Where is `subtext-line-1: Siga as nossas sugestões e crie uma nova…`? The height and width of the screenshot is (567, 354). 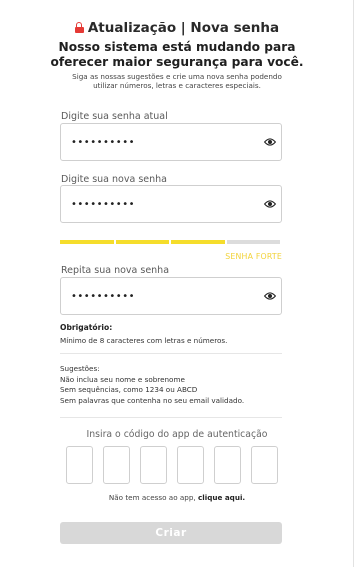 subtext-line-1: Siga as nossas sugestões e crie uma nova… is located at coordinates (177, 76).